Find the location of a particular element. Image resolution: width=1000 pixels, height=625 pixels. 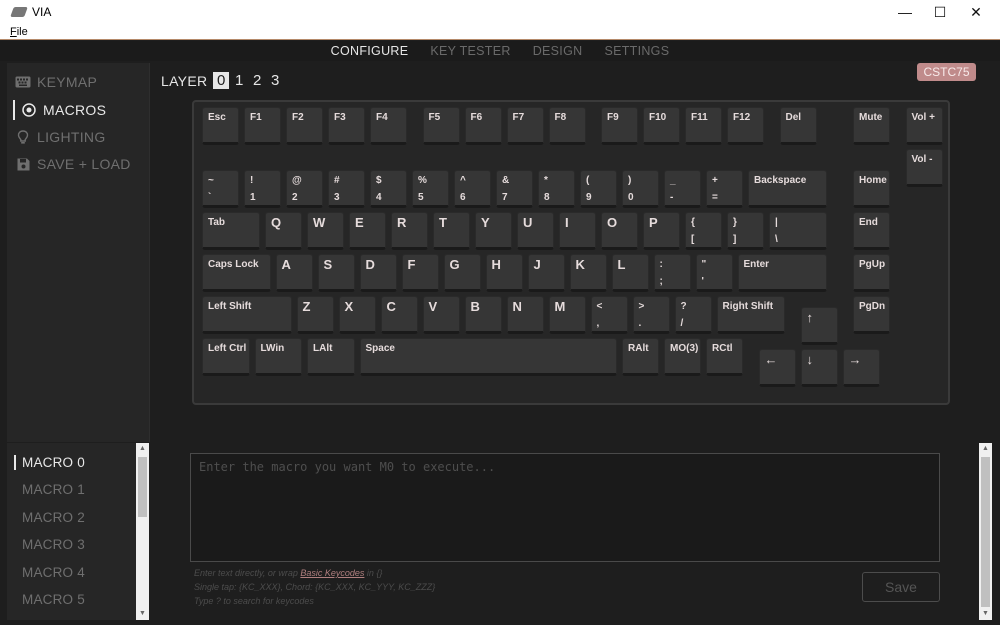

key-sym-44: }] is located at coordinates (745, 231).